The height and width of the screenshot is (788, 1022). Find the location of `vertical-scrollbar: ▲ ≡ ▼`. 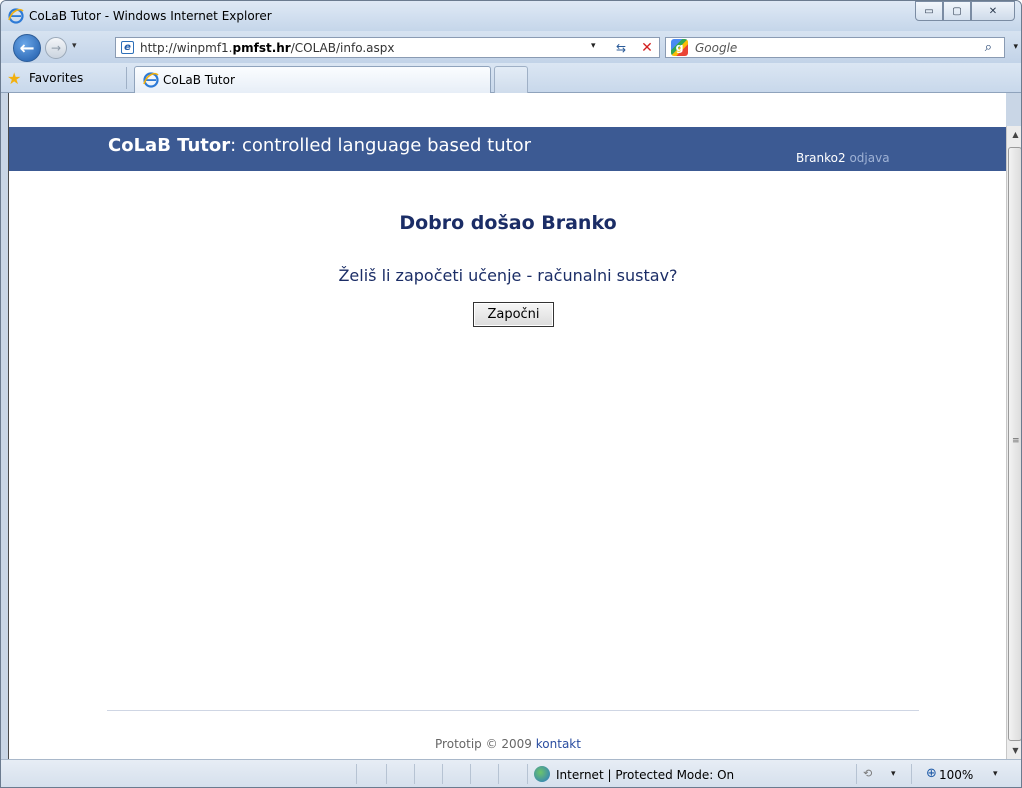

vertical-scrollbar: ▲ ≡ ▼ is located at coordinates (1013, 442).